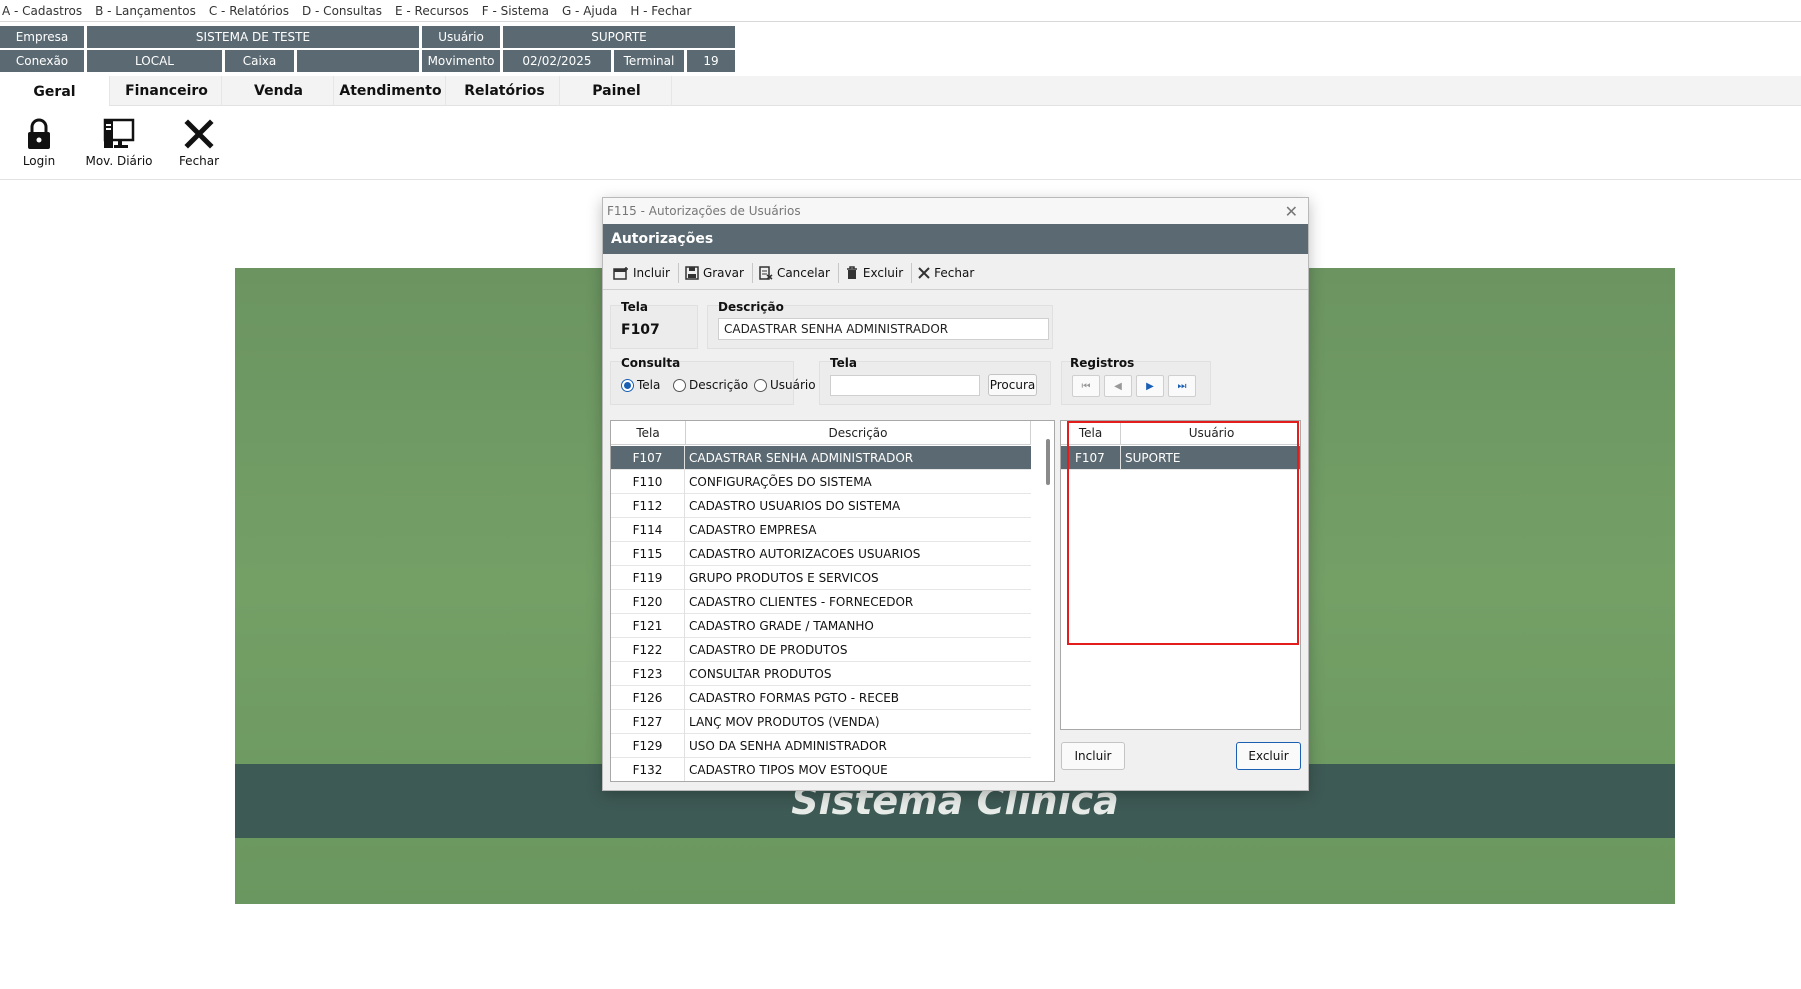  Describe the element at coordinates (119, 133) in the screenshot. I see `computer-icon` at that location.